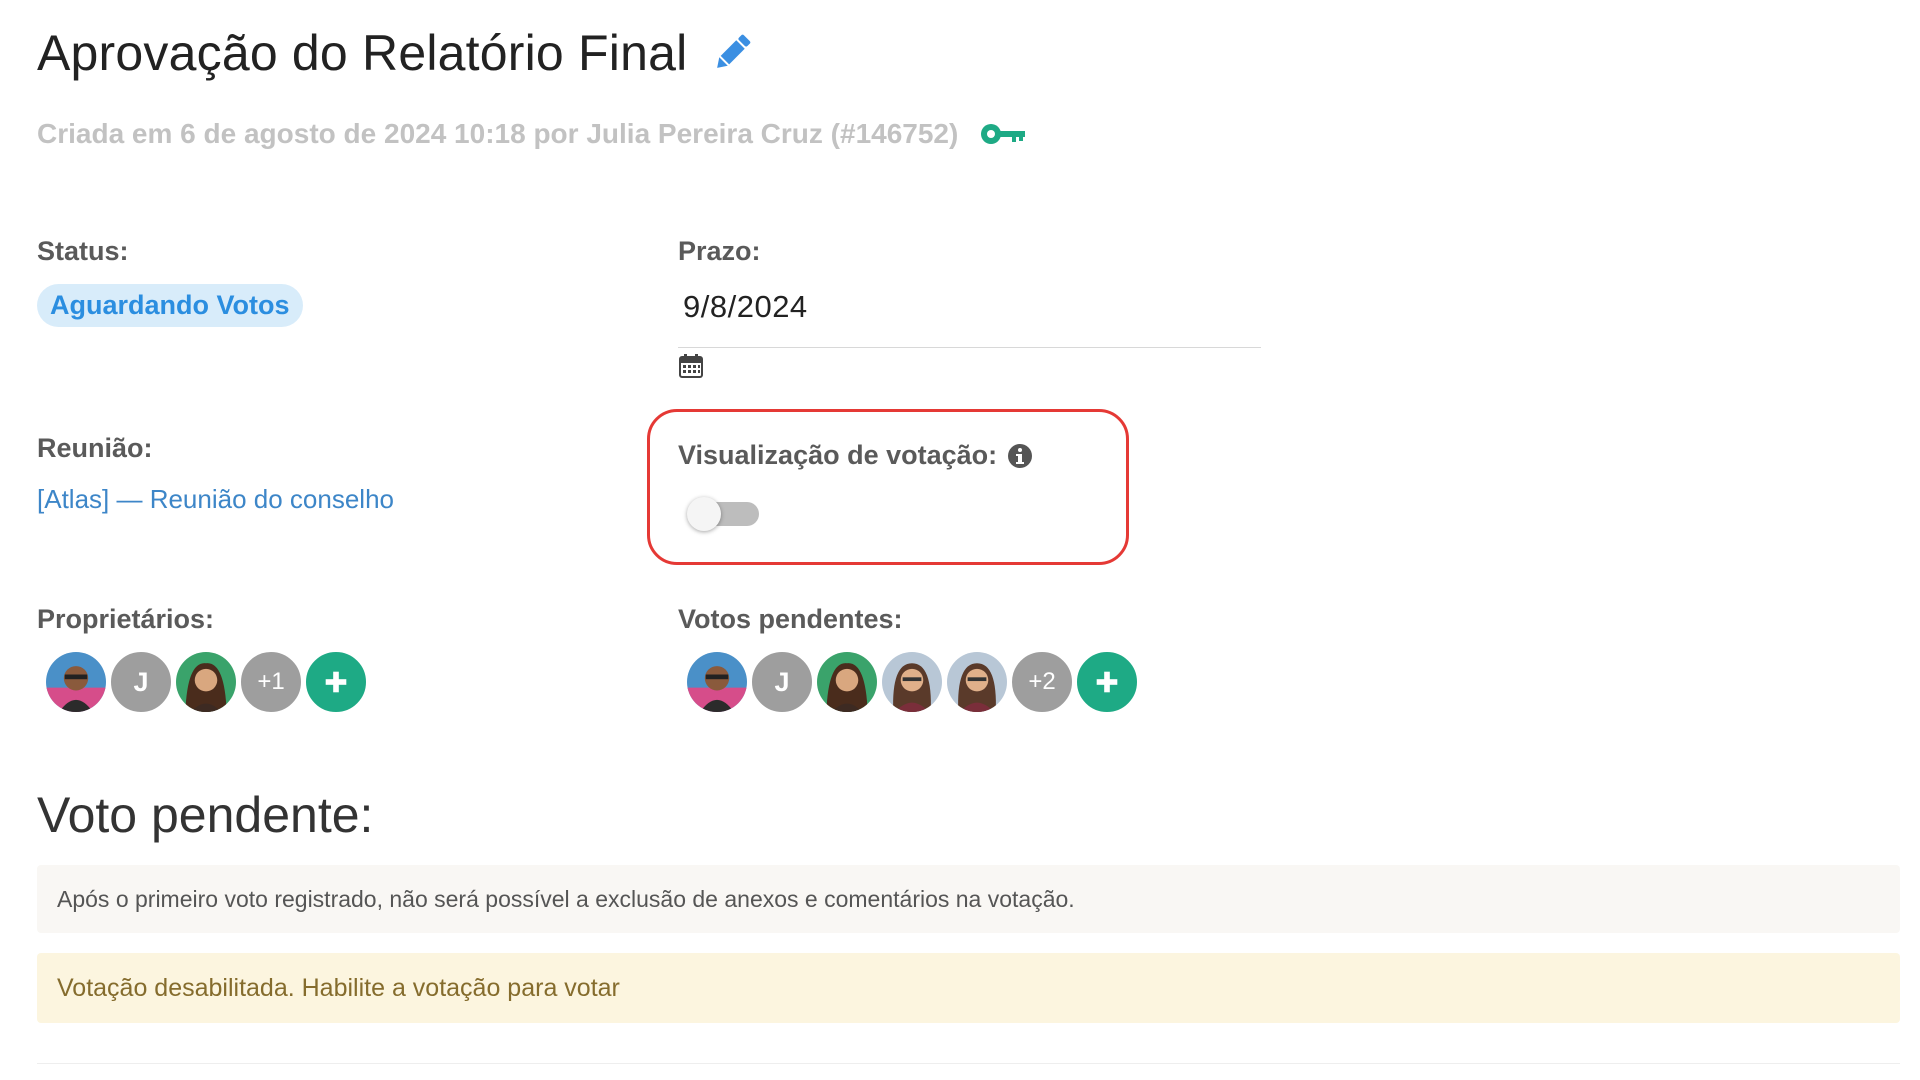 The image size is (1920, 1080). Describe the element at coordinates (362, 53) in the screenshot. I see `page-title: Aprovação do Relatório Final` at that location.